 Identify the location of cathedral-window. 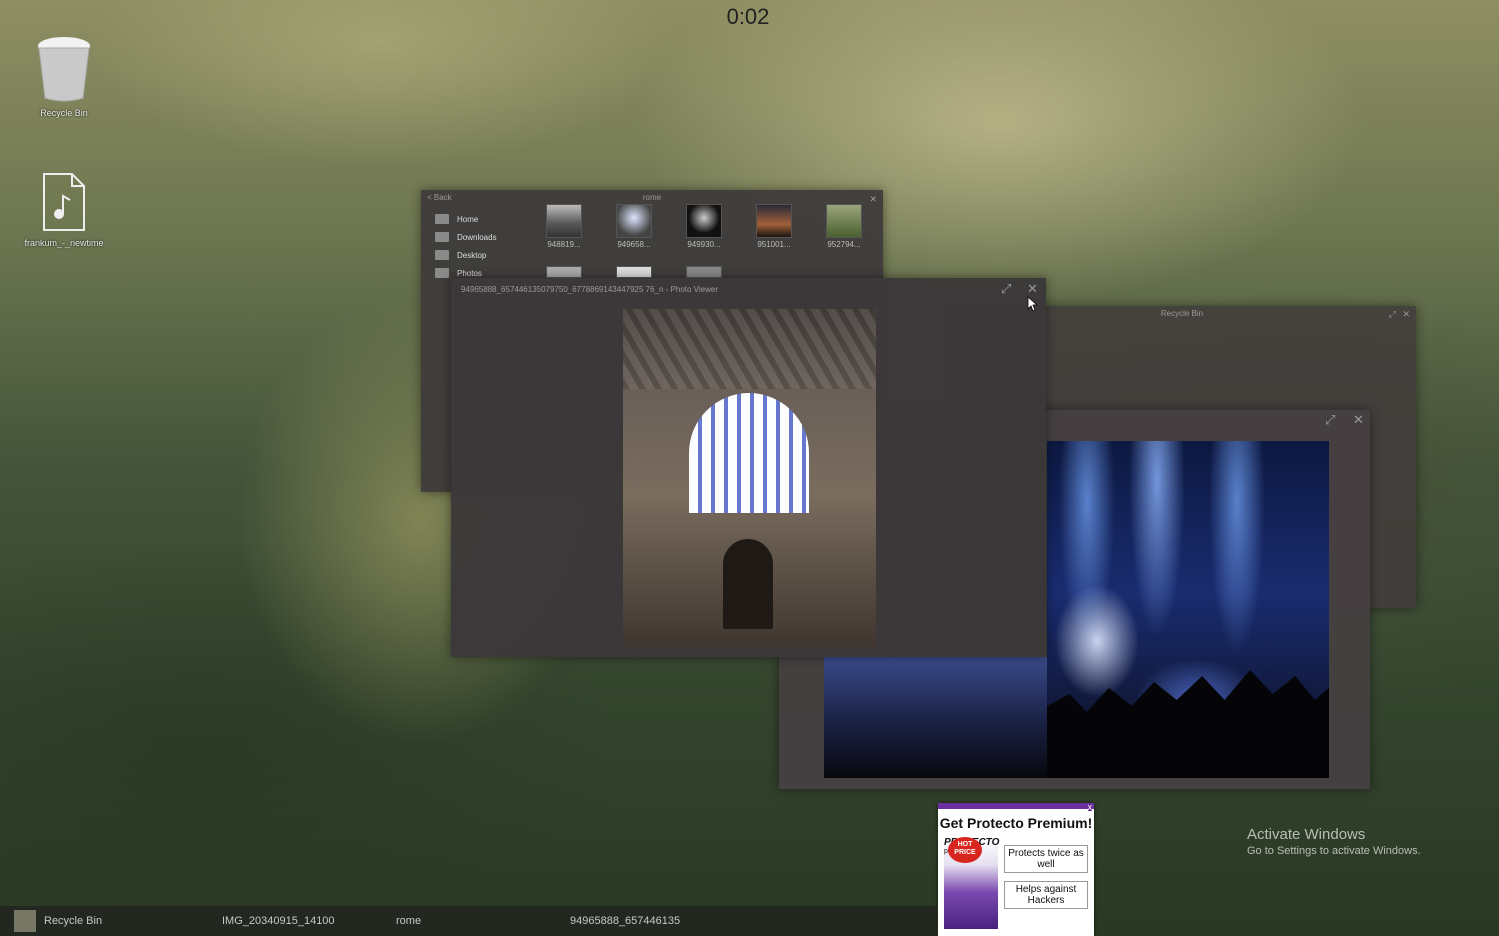
(749, 453).